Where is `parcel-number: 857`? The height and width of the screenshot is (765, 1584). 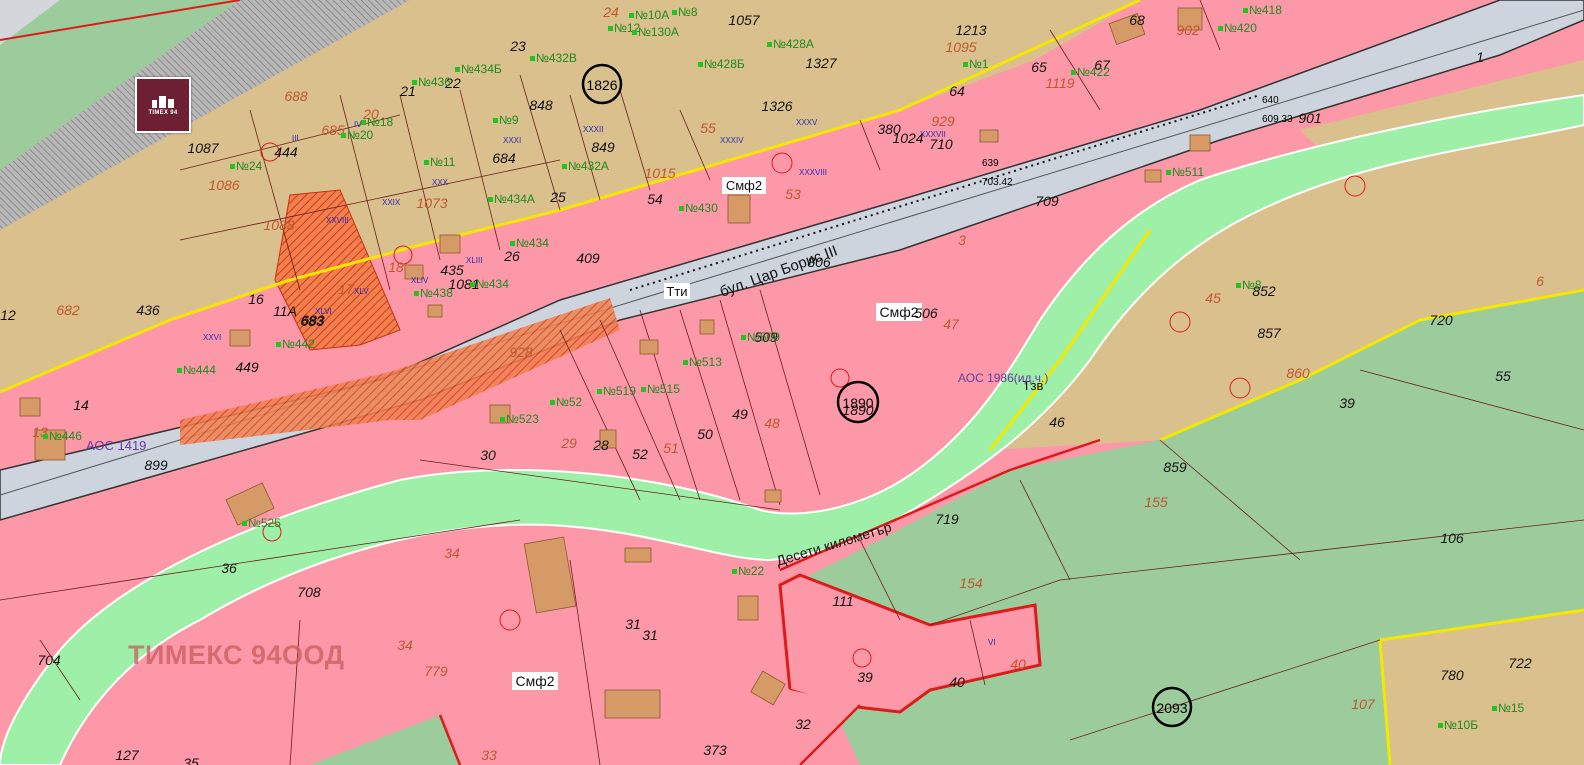 parcel-number: 857 is located at coordinates (1269, 333).